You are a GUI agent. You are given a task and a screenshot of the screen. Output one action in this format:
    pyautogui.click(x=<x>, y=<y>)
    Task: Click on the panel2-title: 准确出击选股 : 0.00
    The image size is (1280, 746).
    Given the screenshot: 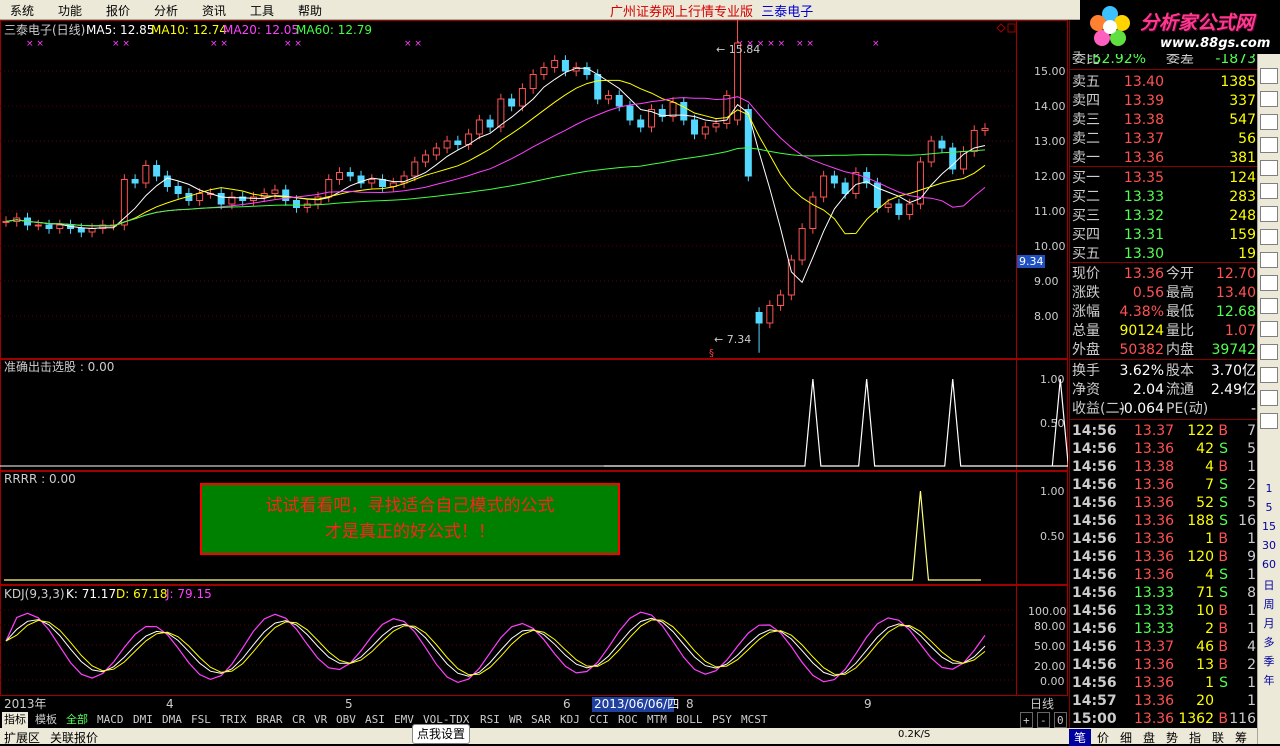 What is the action you would take?
    pyautogui.click(x=59, y=367)
    